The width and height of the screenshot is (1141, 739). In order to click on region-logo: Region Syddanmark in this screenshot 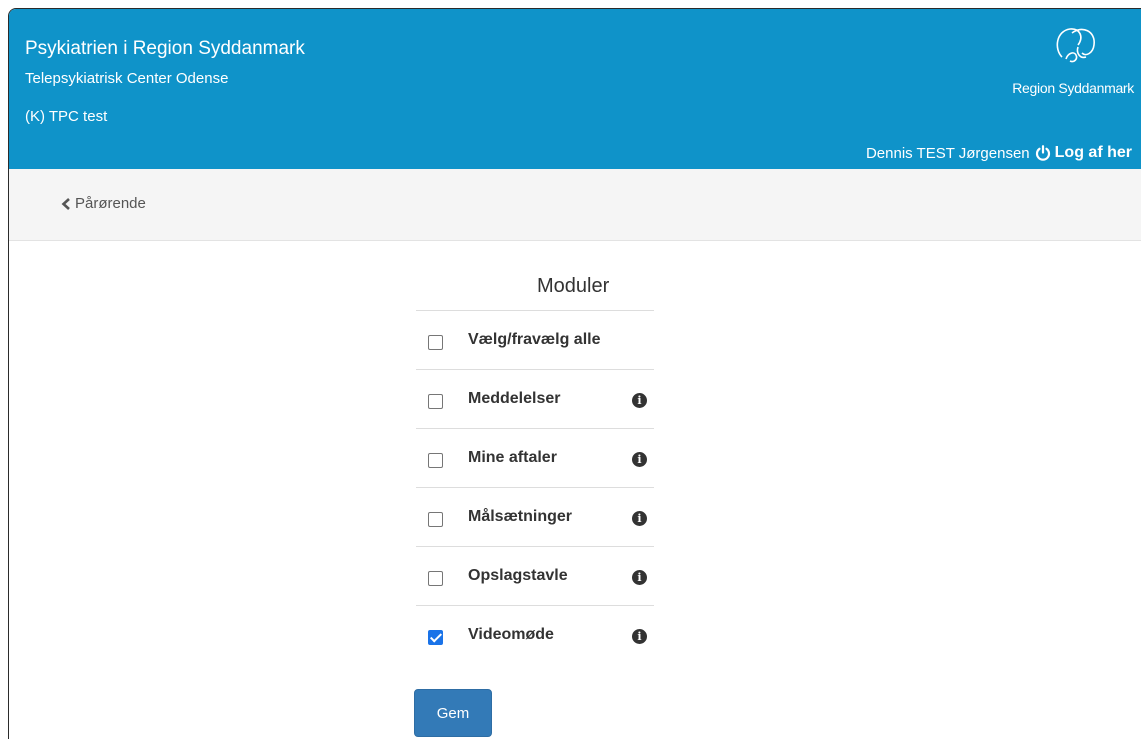, I will do `click(1064, 59)`.